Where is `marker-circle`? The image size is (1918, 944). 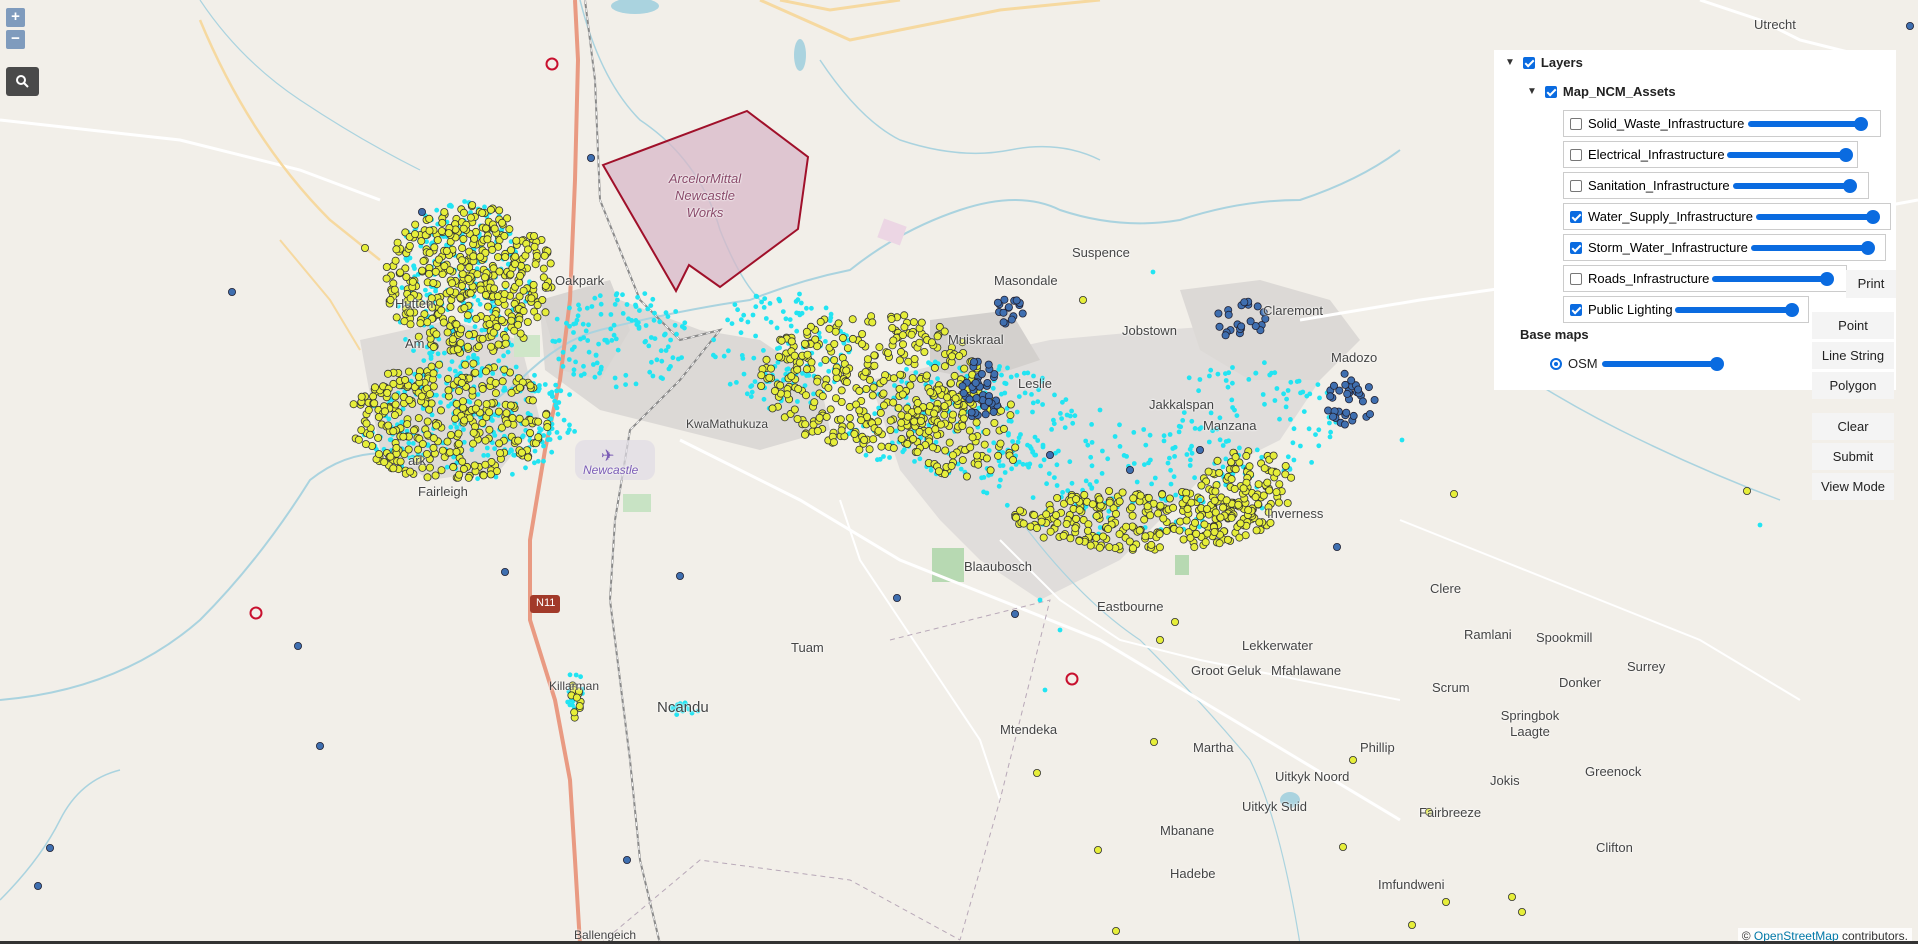
marker-circle is located at coordinates (1072, 679).